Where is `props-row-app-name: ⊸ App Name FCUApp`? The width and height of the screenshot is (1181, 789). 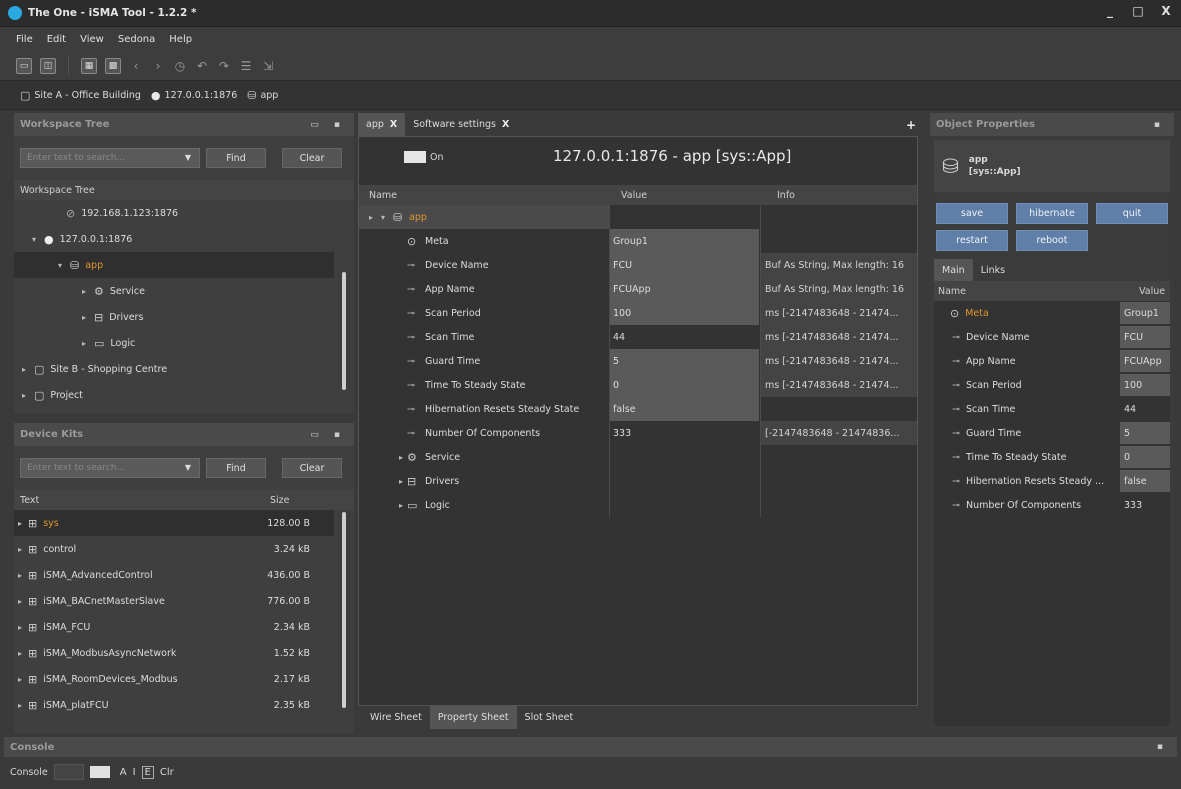 props-row-app-name: ⊸ App Name FCUApp is located at coordinates (1052, 361).